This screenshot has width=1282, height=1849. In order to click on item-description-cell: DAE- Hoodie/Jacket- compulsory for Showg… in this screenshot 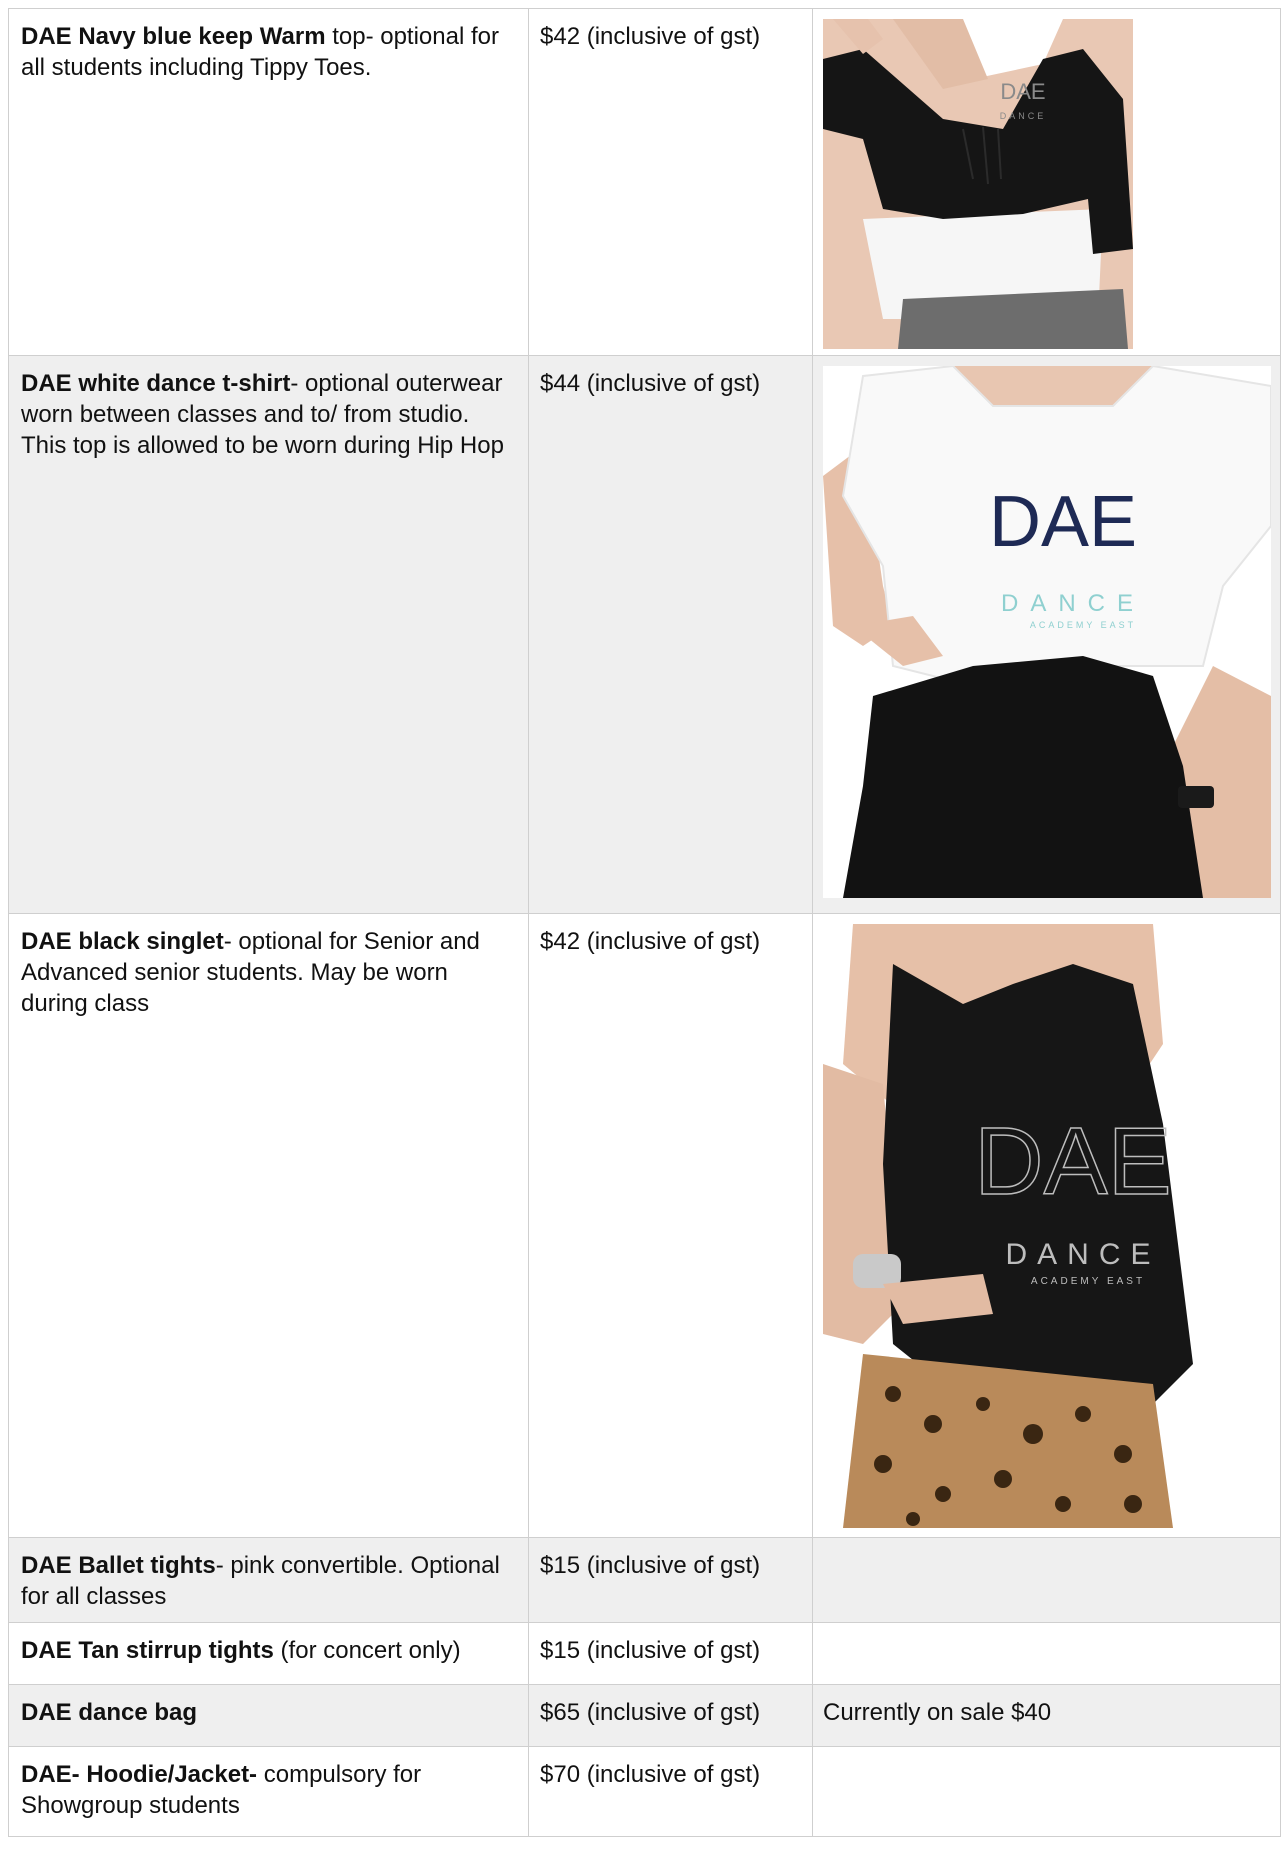, I will do `click(268, 1791)`.